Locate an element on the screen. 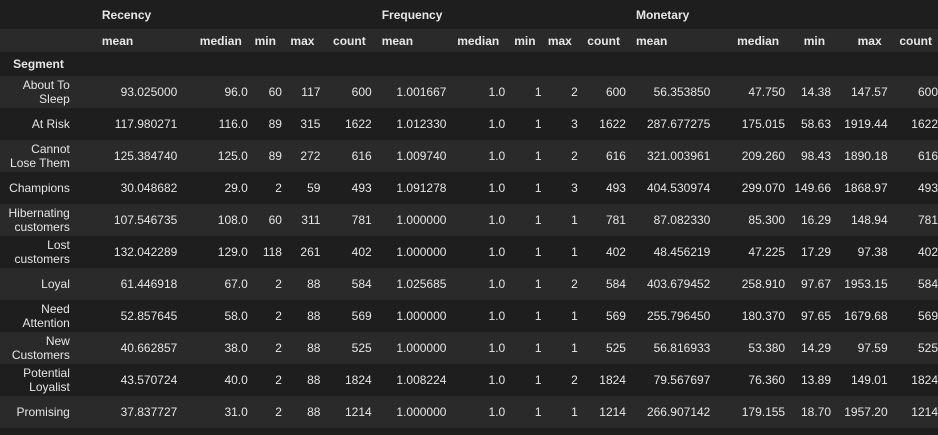 The height and width of the screenshot is (435, 938). monetary-max-cell: 1919.44 is located at coordinates (859, 124).